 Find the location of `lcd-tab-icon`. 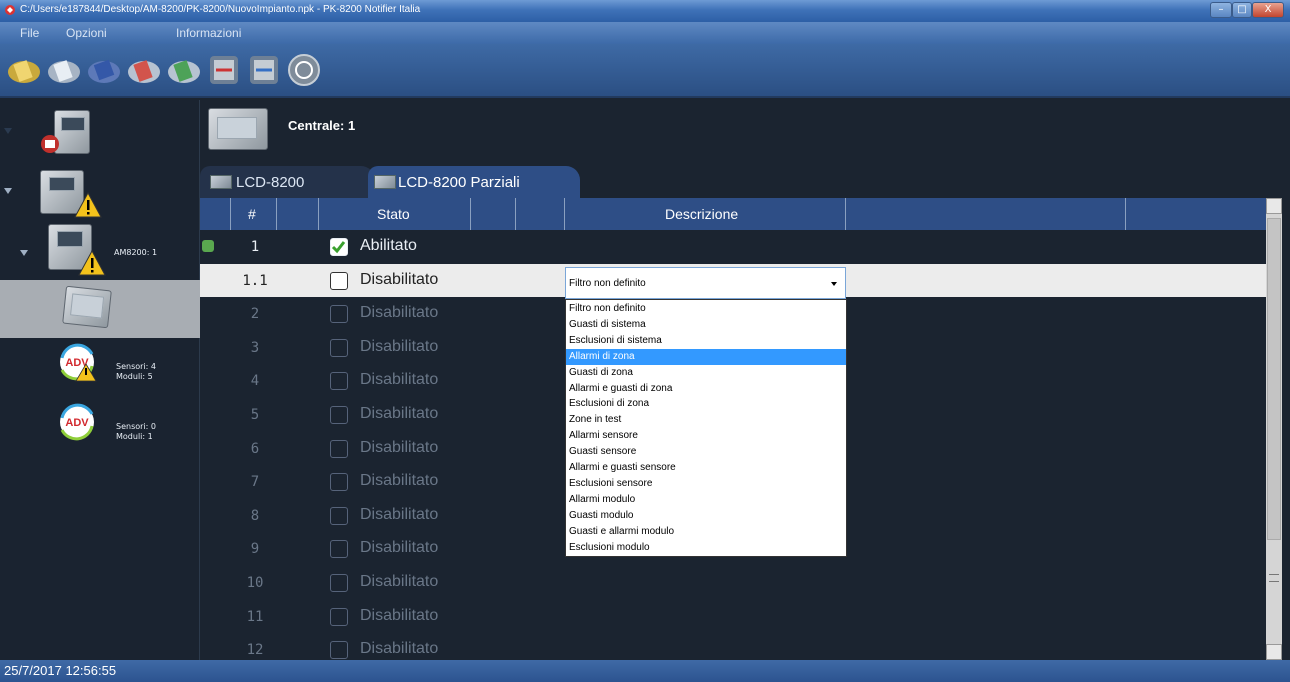

lcd-tab-icon is located at coordinates (385, 182).